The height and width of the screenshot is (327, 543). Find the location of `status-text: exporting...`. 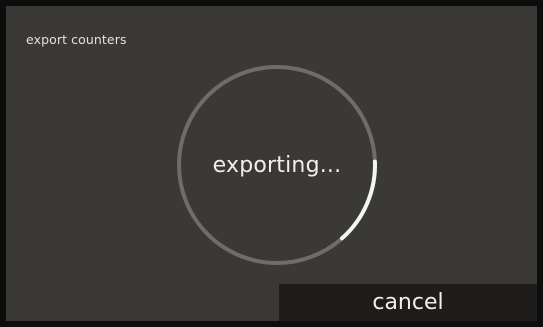

status-text: exporting... is located at coordinates (277, 165).